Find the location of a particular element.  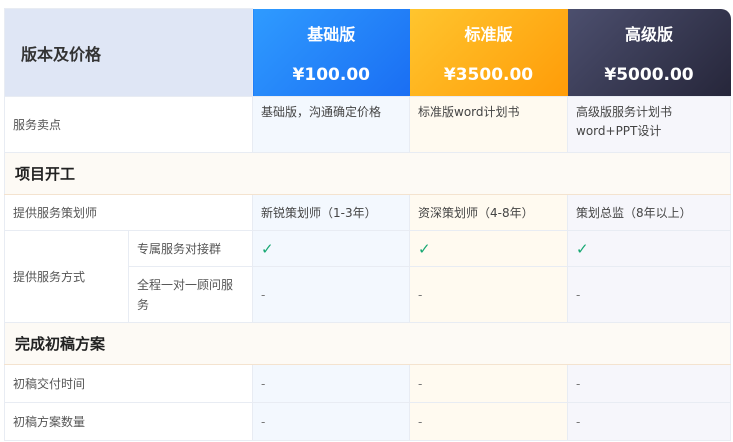

section-row-draft: 完成初稿方案 is located at coordinates (367, 343).